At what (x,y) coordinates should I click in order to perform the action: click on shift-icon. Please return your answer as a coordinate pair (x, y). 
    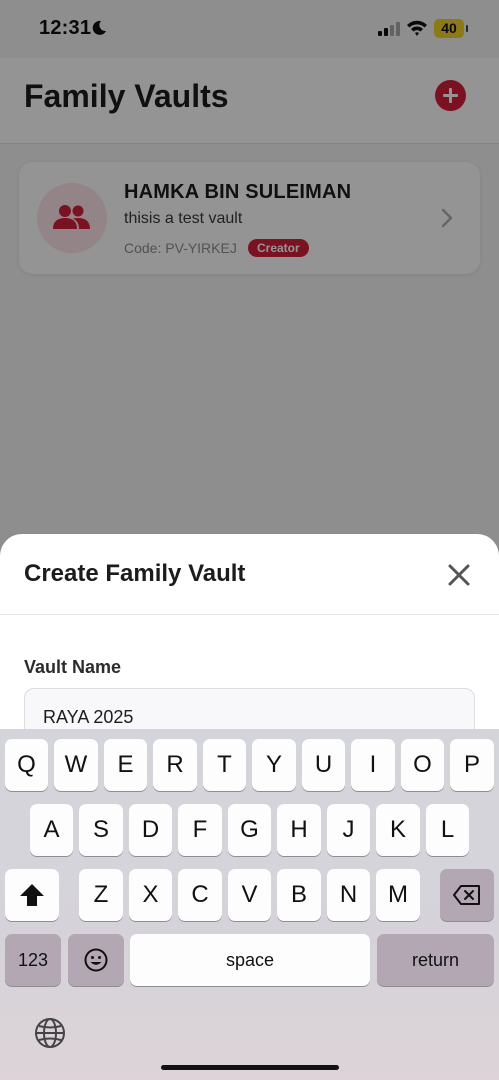
    Looking at the image, I should click on (32, 895).